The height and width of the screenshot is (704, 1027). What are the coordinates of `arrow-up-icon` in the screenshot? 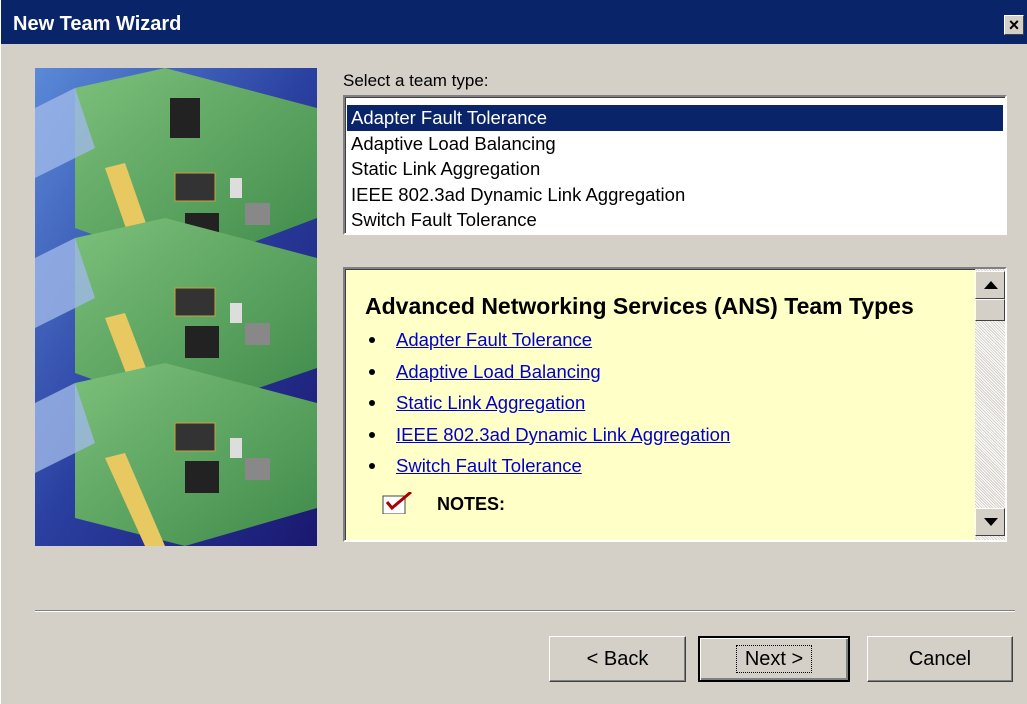 It's located at (991, 285).